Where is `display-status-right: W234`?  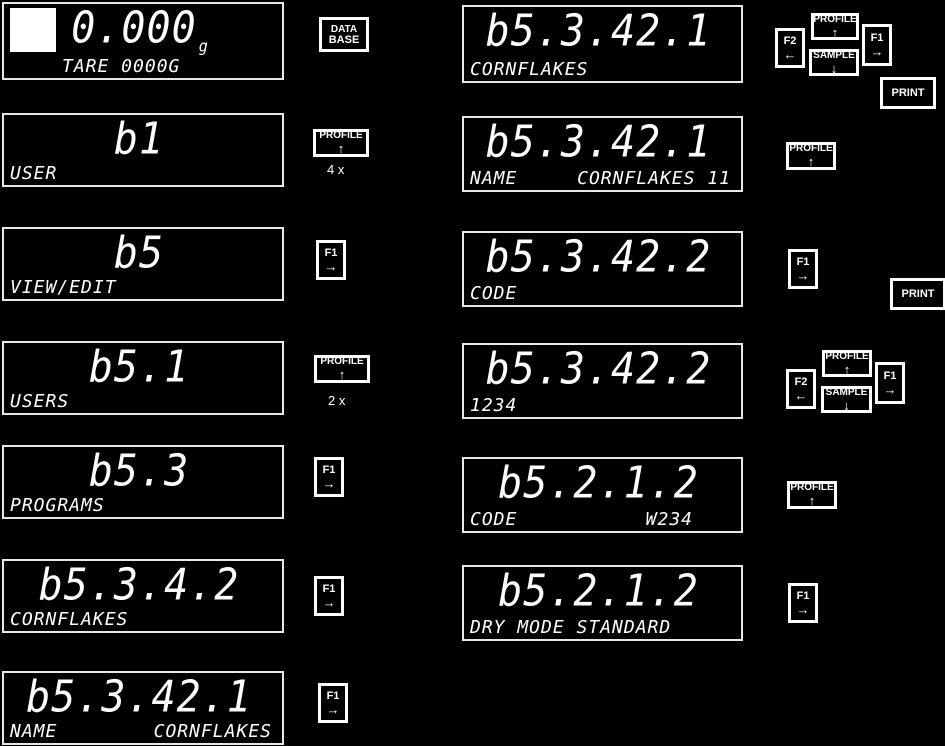
display-status-right: W234 is located at coordinates (669, 519).